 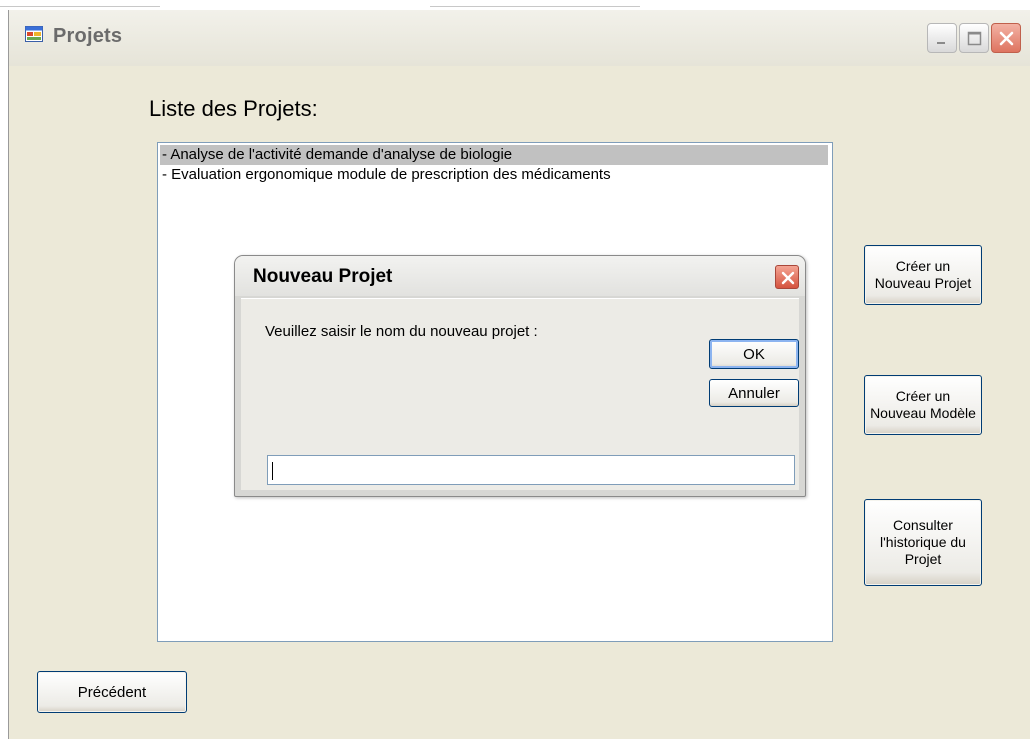 I want to click on ok-button: OK, so click(x=754, y=354).